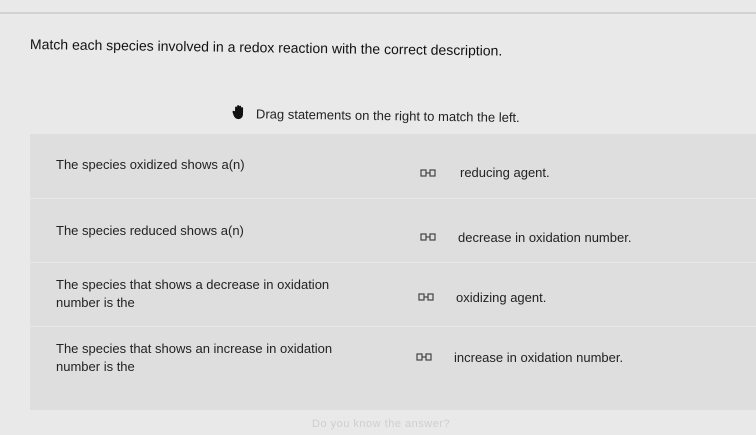 This screenshot has width=756, height=435. What do you see at coordinates (239, 113) in the screenshot?
I see `hand-icon` at bounding box center [239, 113].